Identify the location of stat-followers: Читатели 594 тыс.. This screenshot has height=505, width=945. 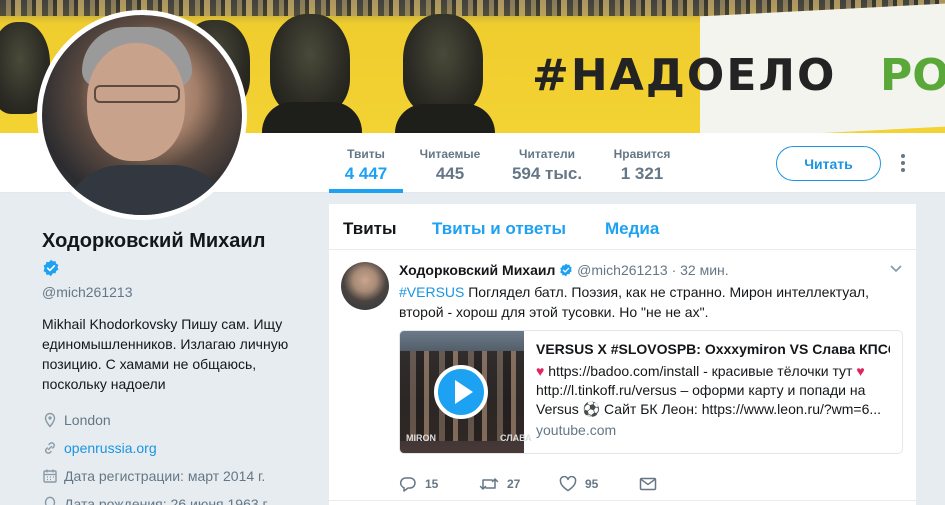
(547, 165).